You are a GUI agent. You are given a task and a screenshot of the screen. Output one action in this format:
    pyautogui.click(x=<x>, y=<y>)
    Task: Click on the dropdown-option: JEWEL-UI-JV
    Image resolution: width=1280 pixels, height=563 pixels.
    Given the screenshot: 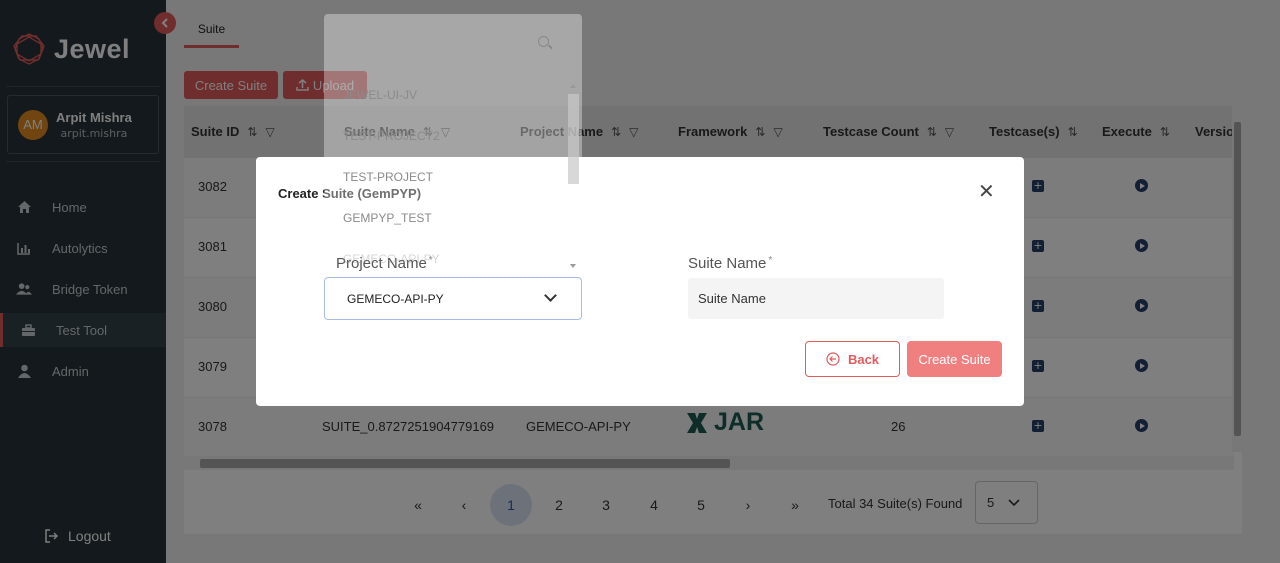 What is the action you would take?
    pyautogui.click(x=380, y=95)
    